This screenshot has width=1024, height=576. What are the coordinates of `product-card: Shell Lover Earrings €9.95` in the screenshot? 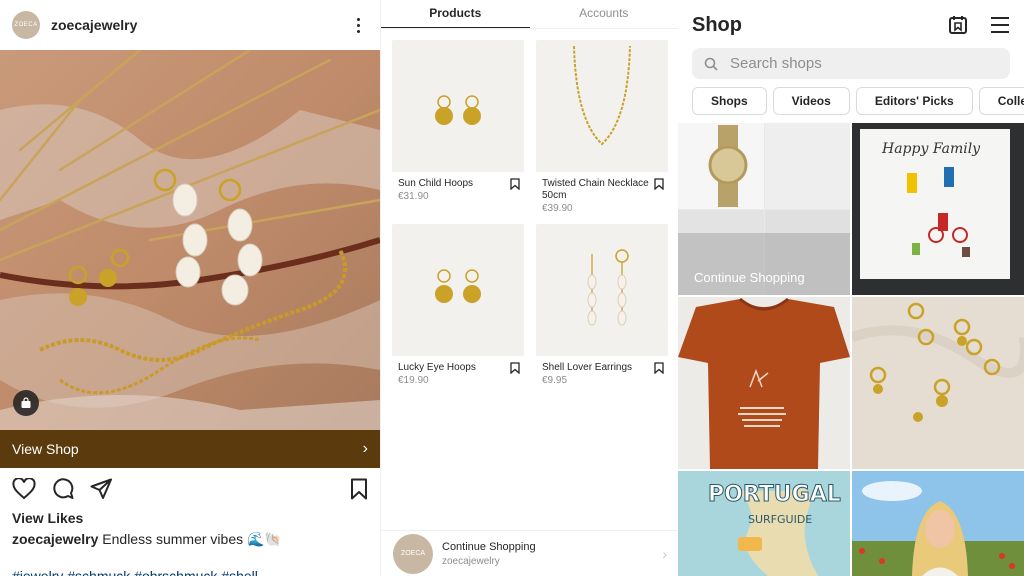 It's located at (602, 310).